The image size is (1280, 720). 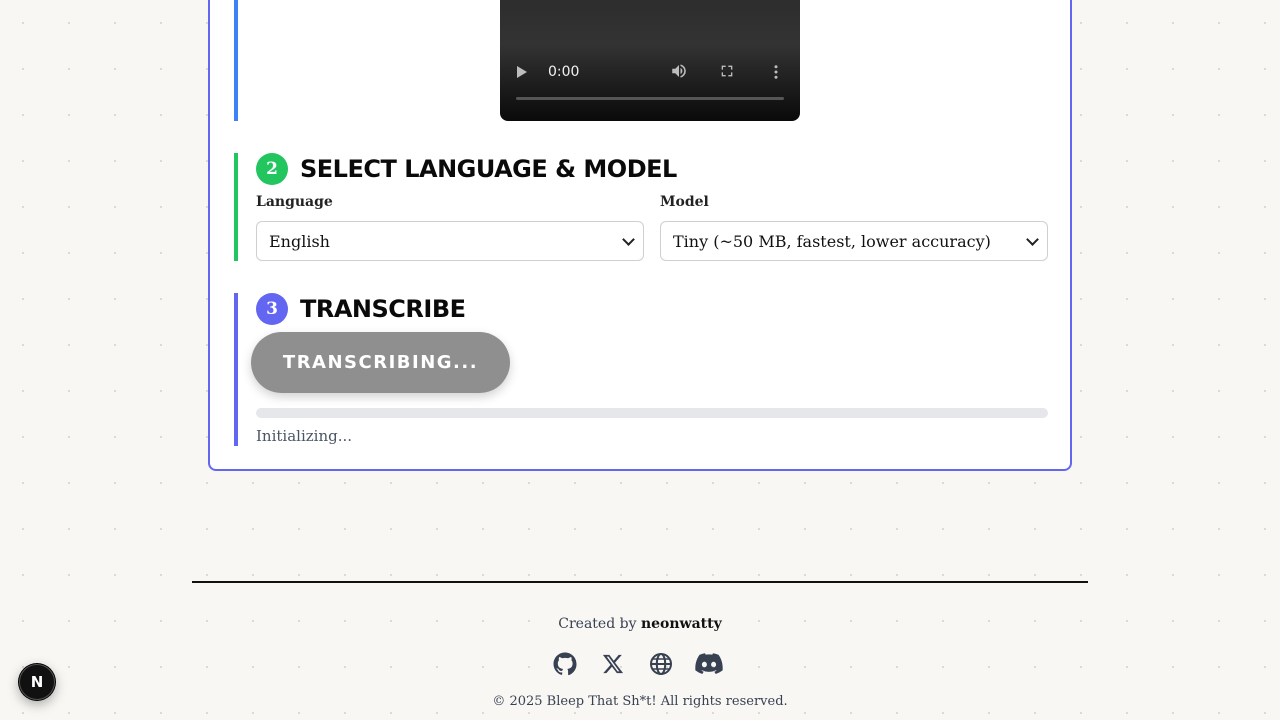 What do you see at coordinates (681, 624) in the screenshot?
I see `author-link: neonwatty` at bounding box center [681, 624].